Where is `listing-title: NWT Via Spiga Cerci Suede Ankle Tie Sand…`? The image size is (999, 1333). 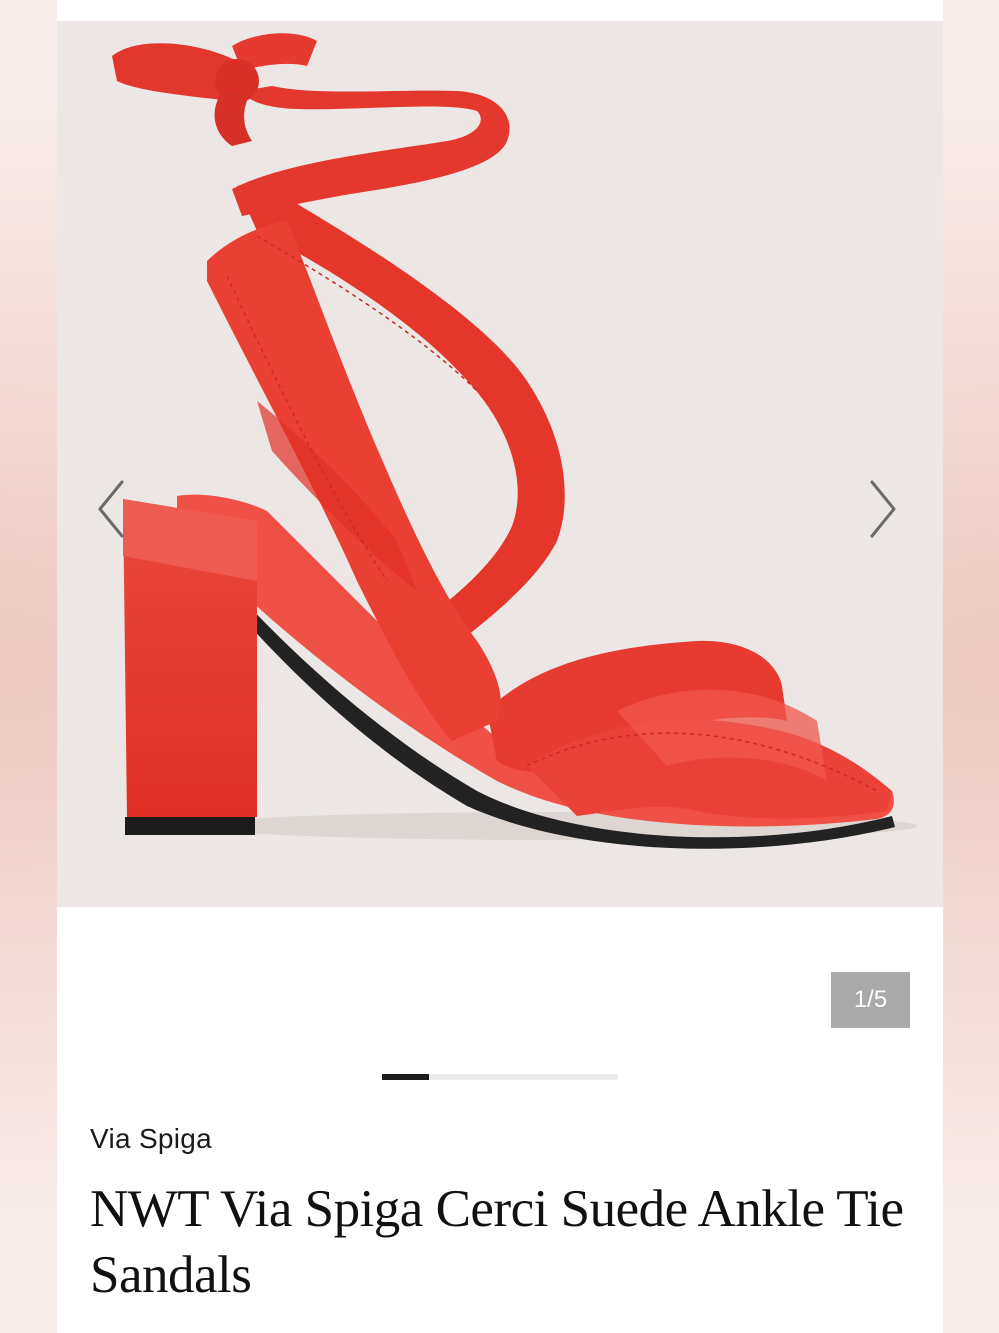
listing-title: NWT Via Spiga Cerci Suede Ankle Tie Sand… is located at coordinates (497, 1242).